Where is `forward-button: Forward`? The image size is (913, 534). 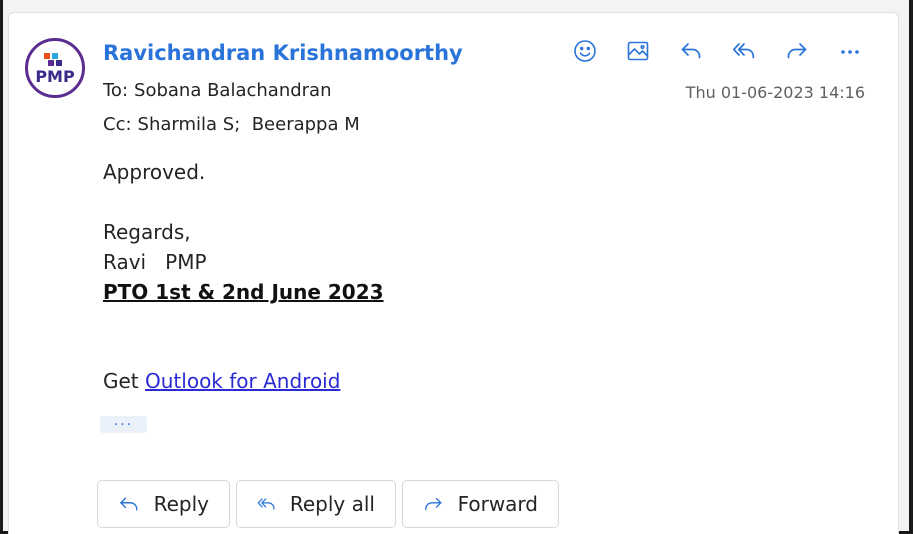 forward-button: Forward is located at coordinates (480, 504).